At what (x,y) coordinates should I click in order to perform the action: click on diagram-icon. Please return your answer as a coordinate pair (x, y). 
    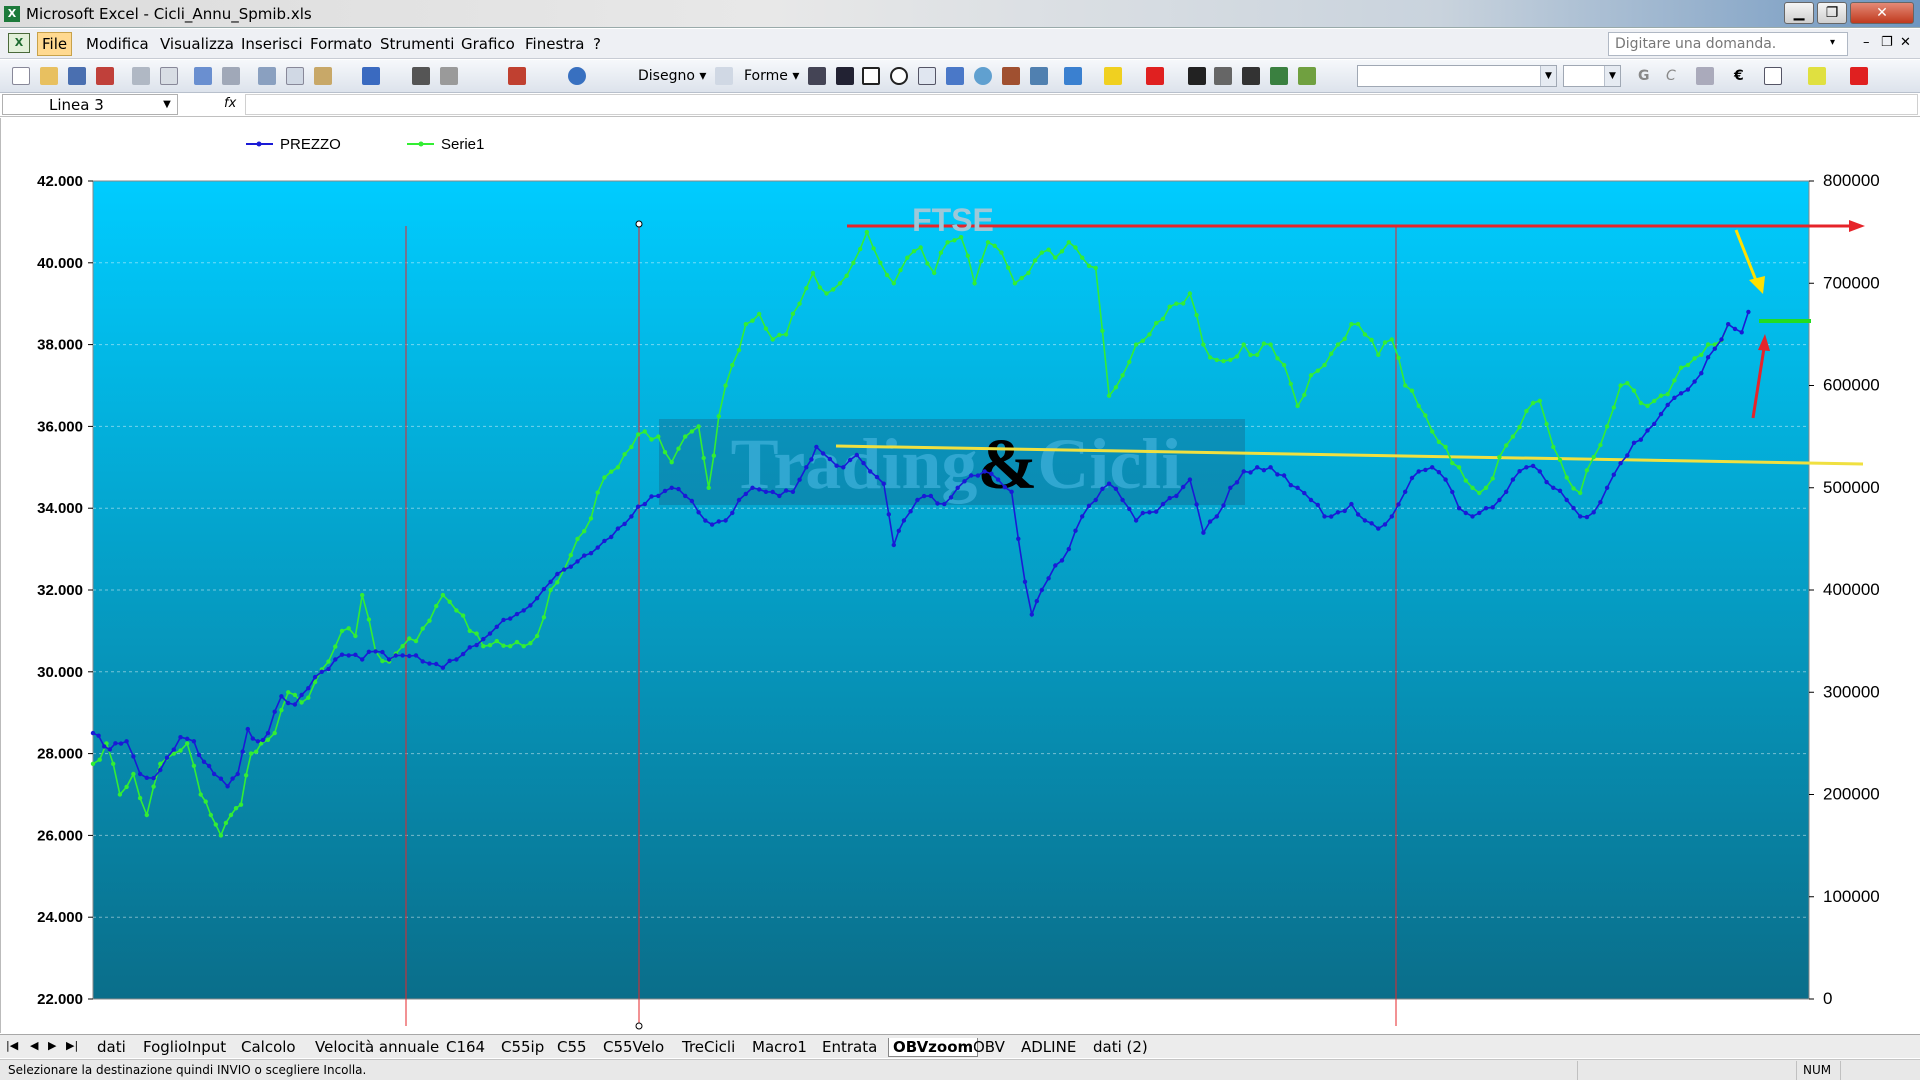
    Looking at the image, I should click on (983, 76).